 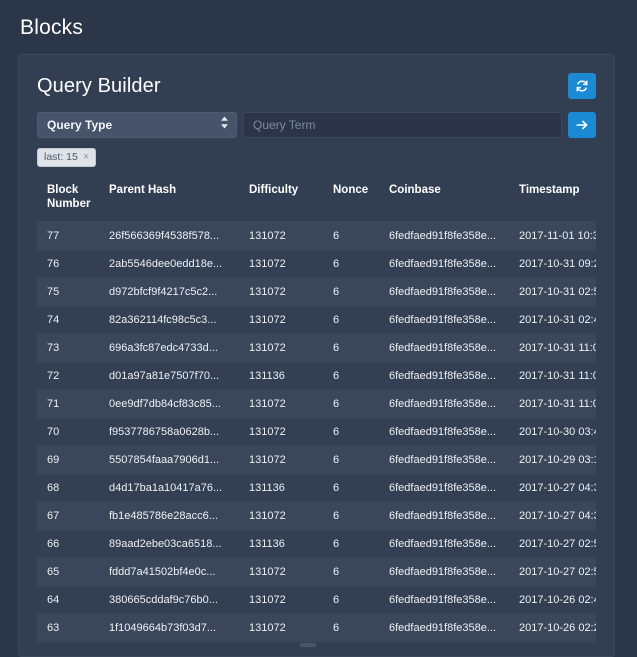 What do you see at coordinates (169, 198) in the screenshot?
I see `column-header-parent-hash: Parent Hash` at bounding box center [169, 198].